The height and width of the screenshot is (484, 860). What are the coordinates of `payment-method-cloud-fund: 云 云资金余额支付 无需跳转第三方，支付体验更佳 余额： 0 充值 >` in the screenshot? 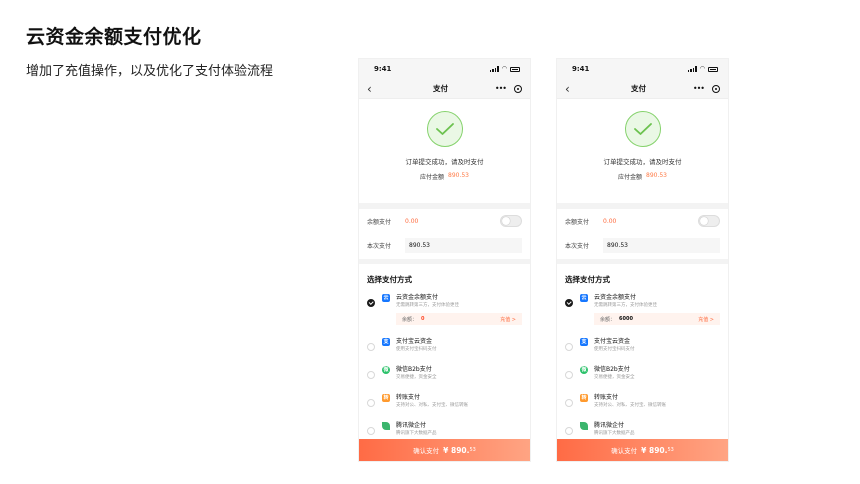 It's located at (444, 315).